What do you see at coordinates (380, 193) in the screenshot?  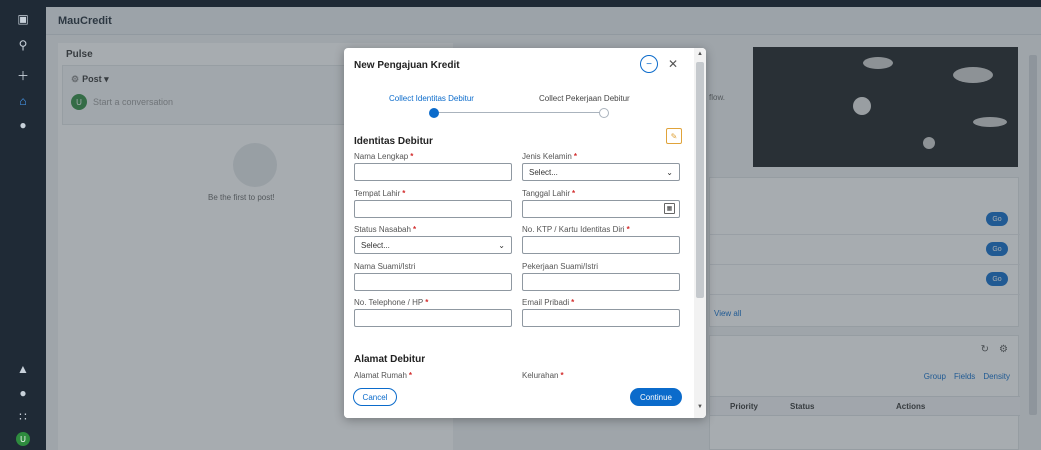 I see `tempat-lahir-label: Tempat Lahir *` at bounding box center [380, 193].